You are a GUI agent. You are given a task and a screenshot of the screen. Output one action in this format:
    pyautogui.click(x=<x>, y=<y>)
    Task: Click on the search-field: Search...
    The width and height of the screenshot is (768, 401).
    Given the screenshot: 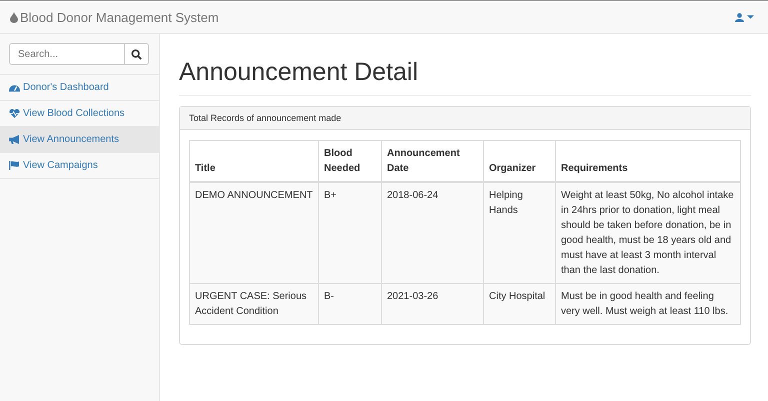 What is the action you would take?
    pyautogui.click(x=67, y=54)
    